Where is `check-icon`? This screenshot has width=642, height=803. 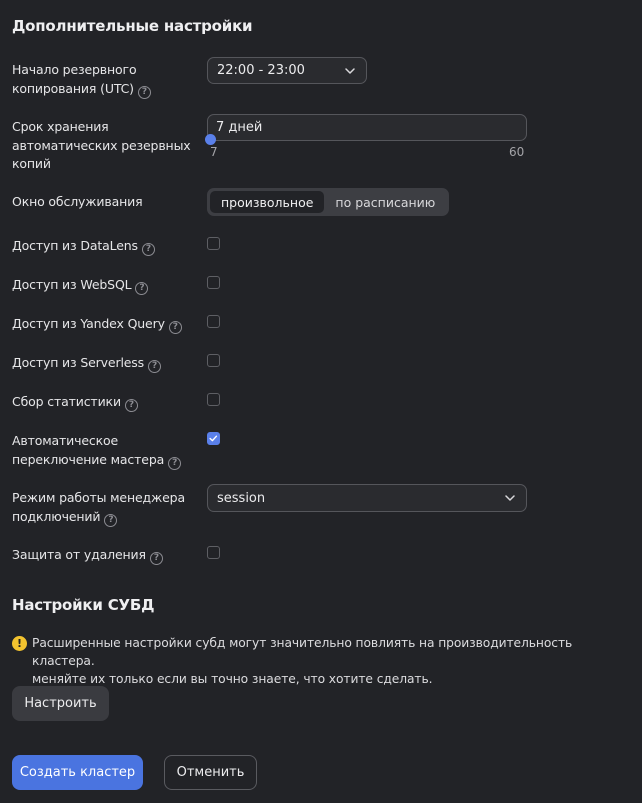 check-icon is located at coordinates (213, 438).